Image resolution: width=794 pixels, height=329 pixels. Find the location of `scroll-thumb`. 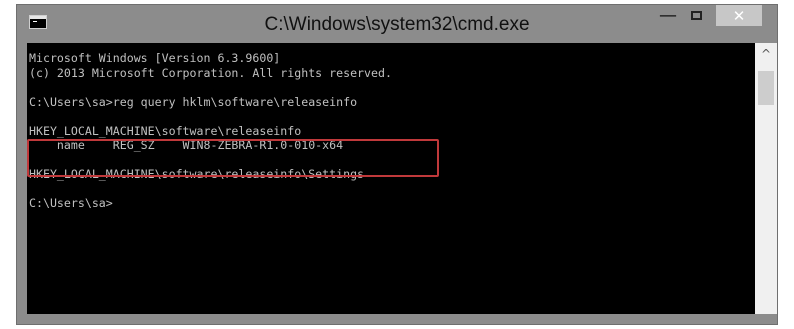

scroll-thumb is located at coordinates (766, 88).